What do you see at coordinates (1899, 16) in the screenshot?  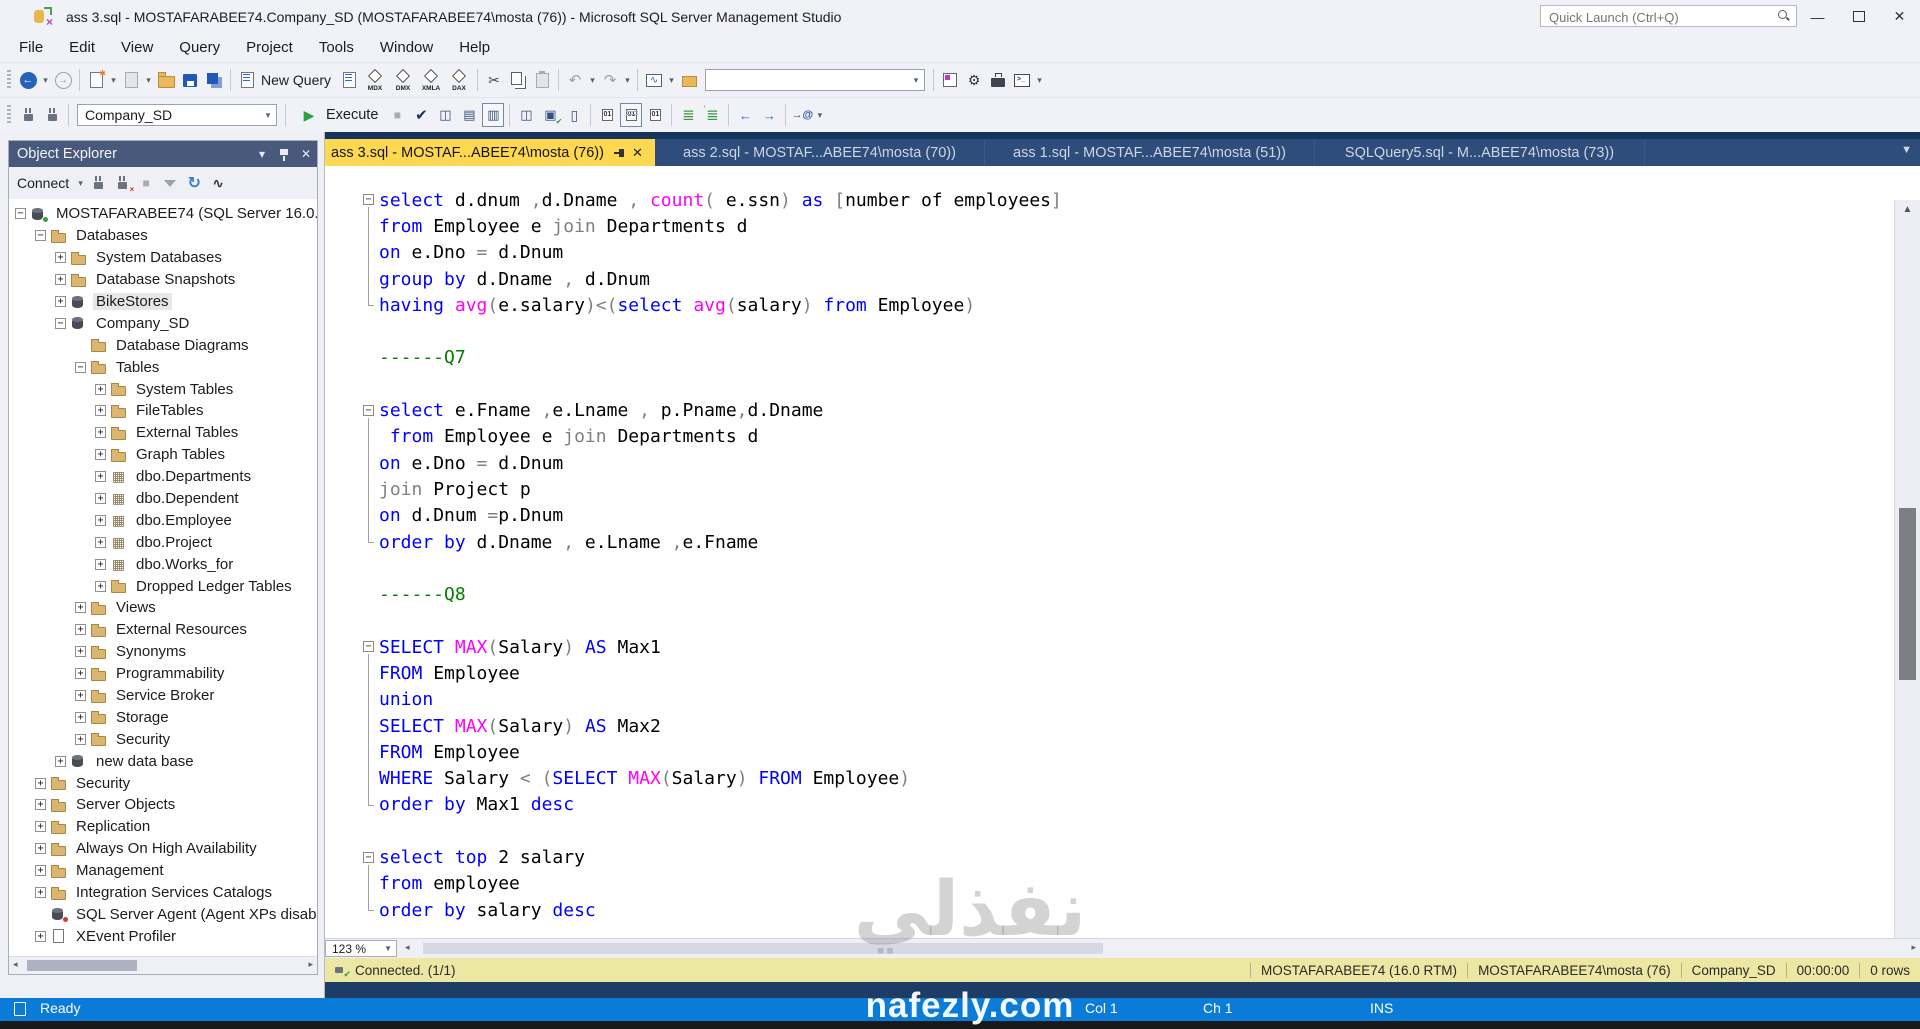 I see `close-button: ✕` at bounding box center [1899, 16].